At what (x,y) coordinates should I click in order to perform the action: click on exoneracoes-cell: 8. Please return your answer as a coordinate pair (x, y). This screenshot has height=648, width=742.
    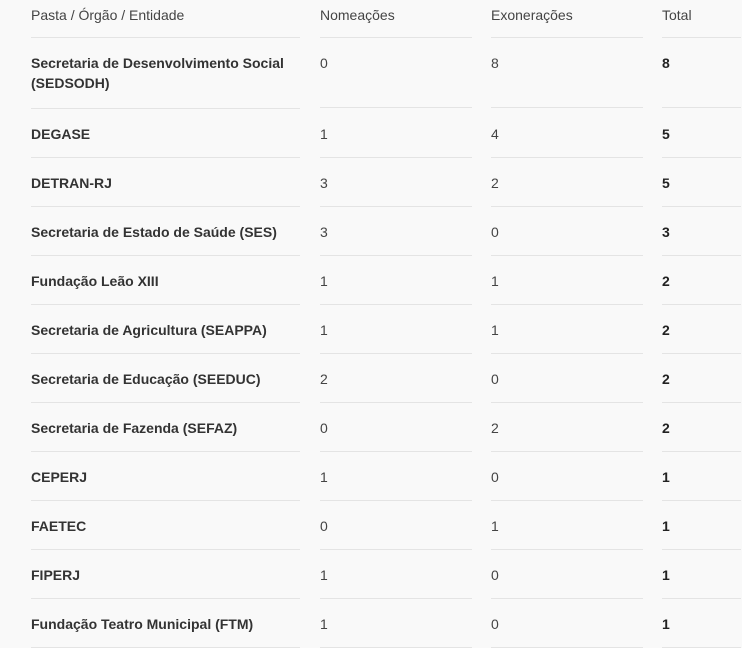
    Looking at the image, I should click on (576, 73).